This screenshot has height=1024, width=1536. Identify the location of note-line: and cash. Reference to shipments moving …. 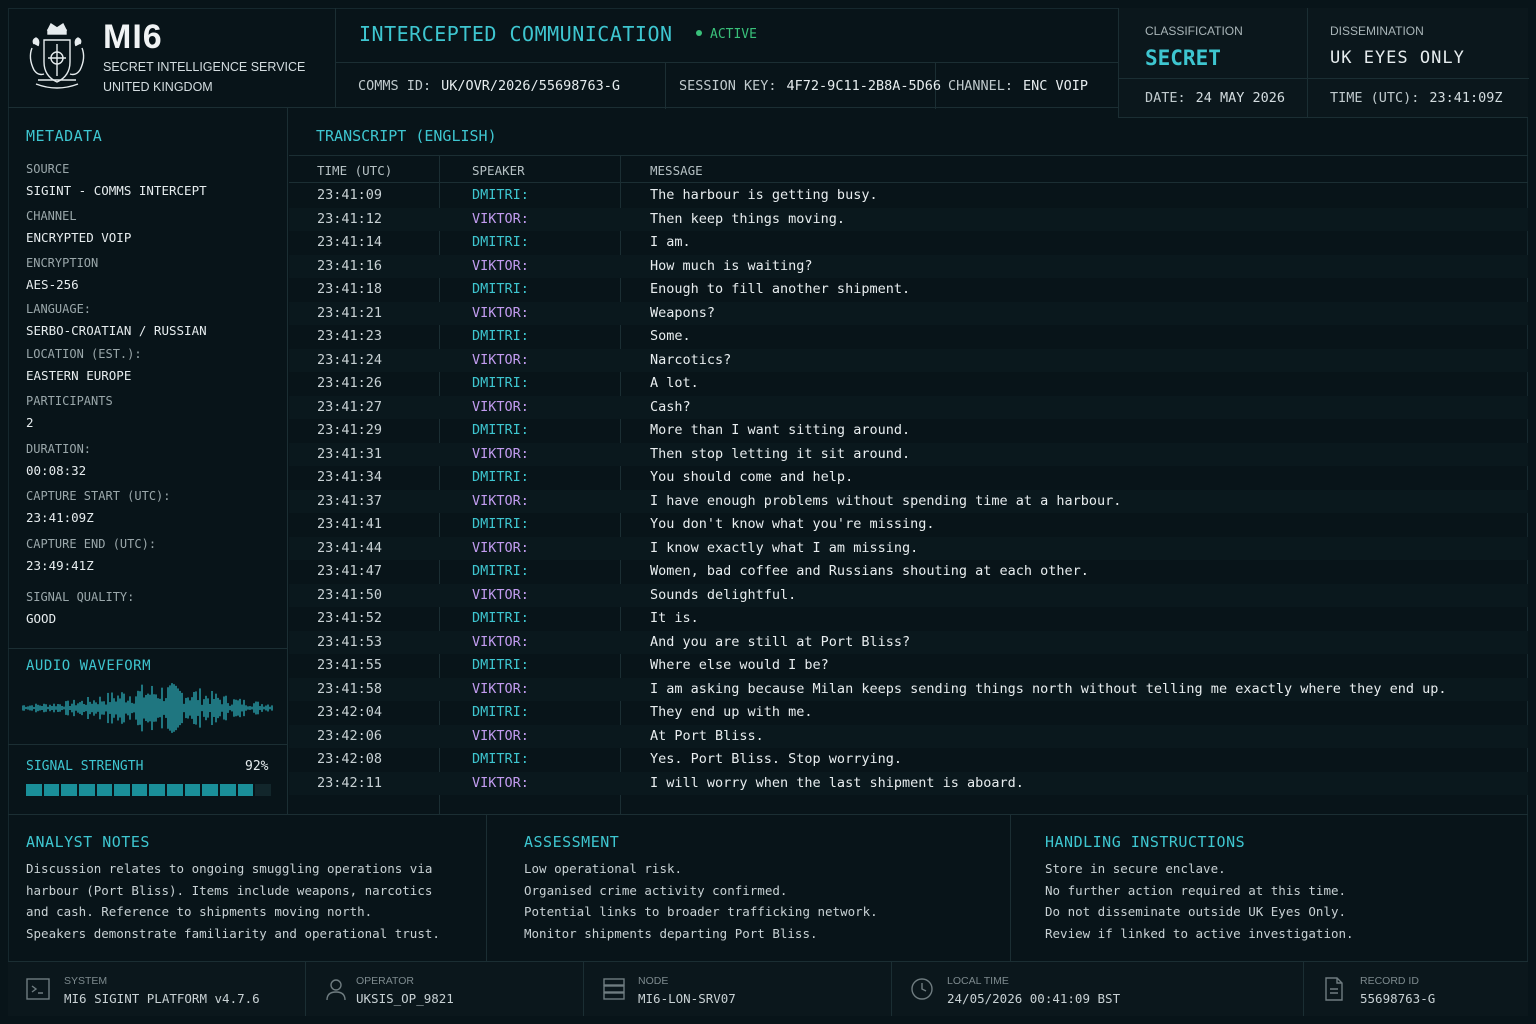
(199, 911).